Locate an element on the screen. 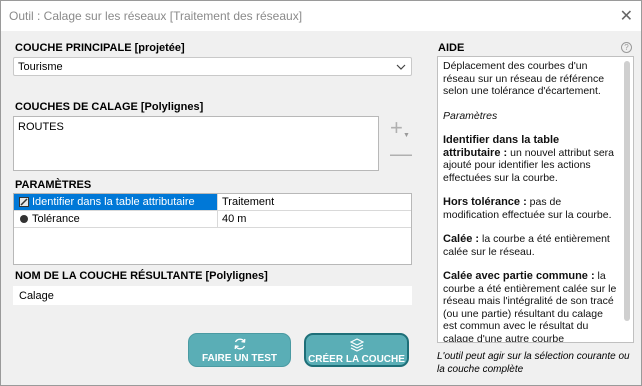 The image size is (642, 386). result-layer-label: NOM DE LA COUCHE RÉSULTANTE [Polylignes] is located at coordinates (141, 276).